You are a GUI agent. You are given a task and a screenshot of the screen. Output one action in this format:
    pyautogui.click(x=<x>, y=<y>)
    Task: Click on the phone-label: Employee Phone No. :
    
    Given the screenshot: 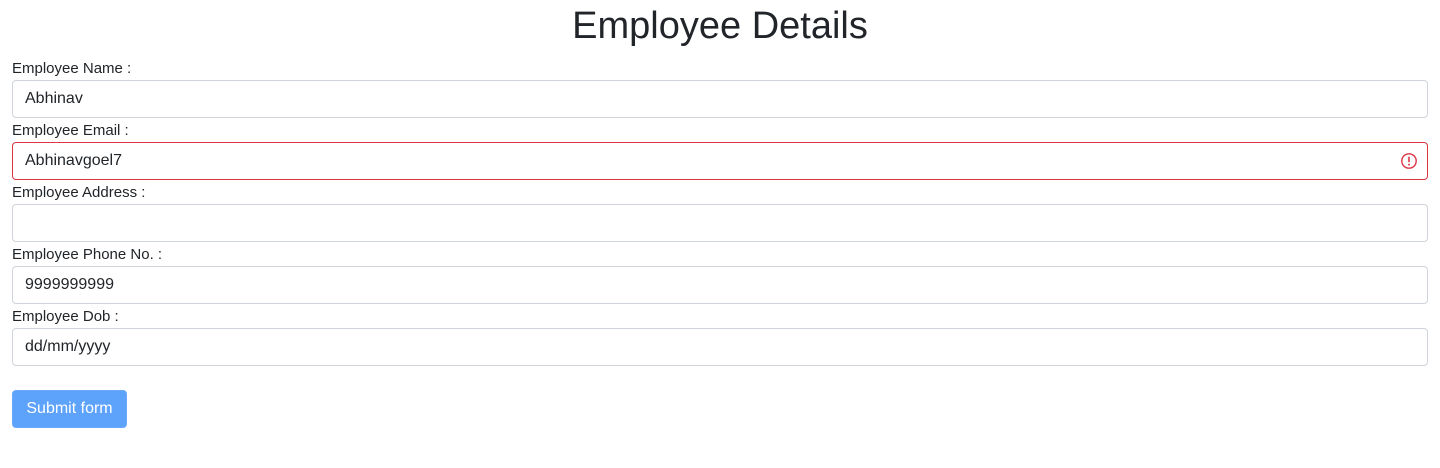 What is the action you would take?
    pyautogui.click(x=87, y=254)
    